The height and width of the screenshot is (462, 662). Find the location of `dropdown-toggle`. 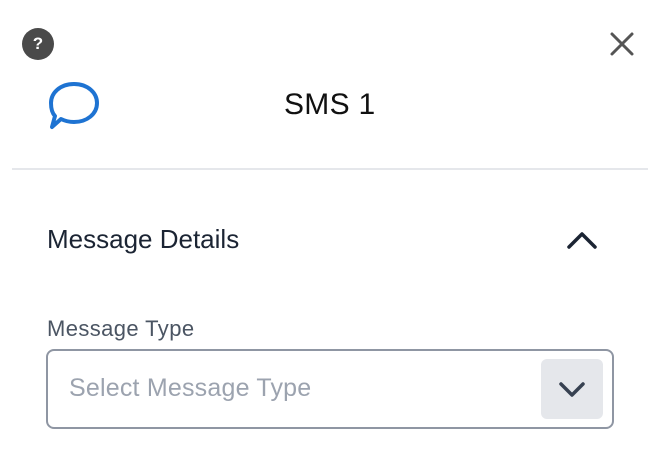

dropdown-toggle is located at coordinates (572, 389).